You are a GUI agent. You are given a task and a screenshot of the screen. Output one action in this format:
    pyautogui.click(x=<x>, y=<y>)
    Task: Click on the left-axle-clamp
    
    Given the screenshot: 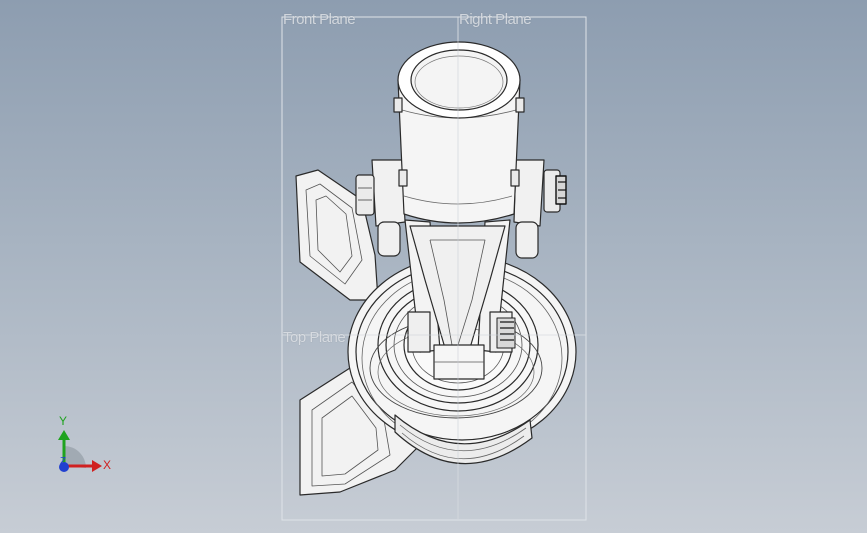 What is the action you would take?
    pyautogui.click(x=419, y=332)
    